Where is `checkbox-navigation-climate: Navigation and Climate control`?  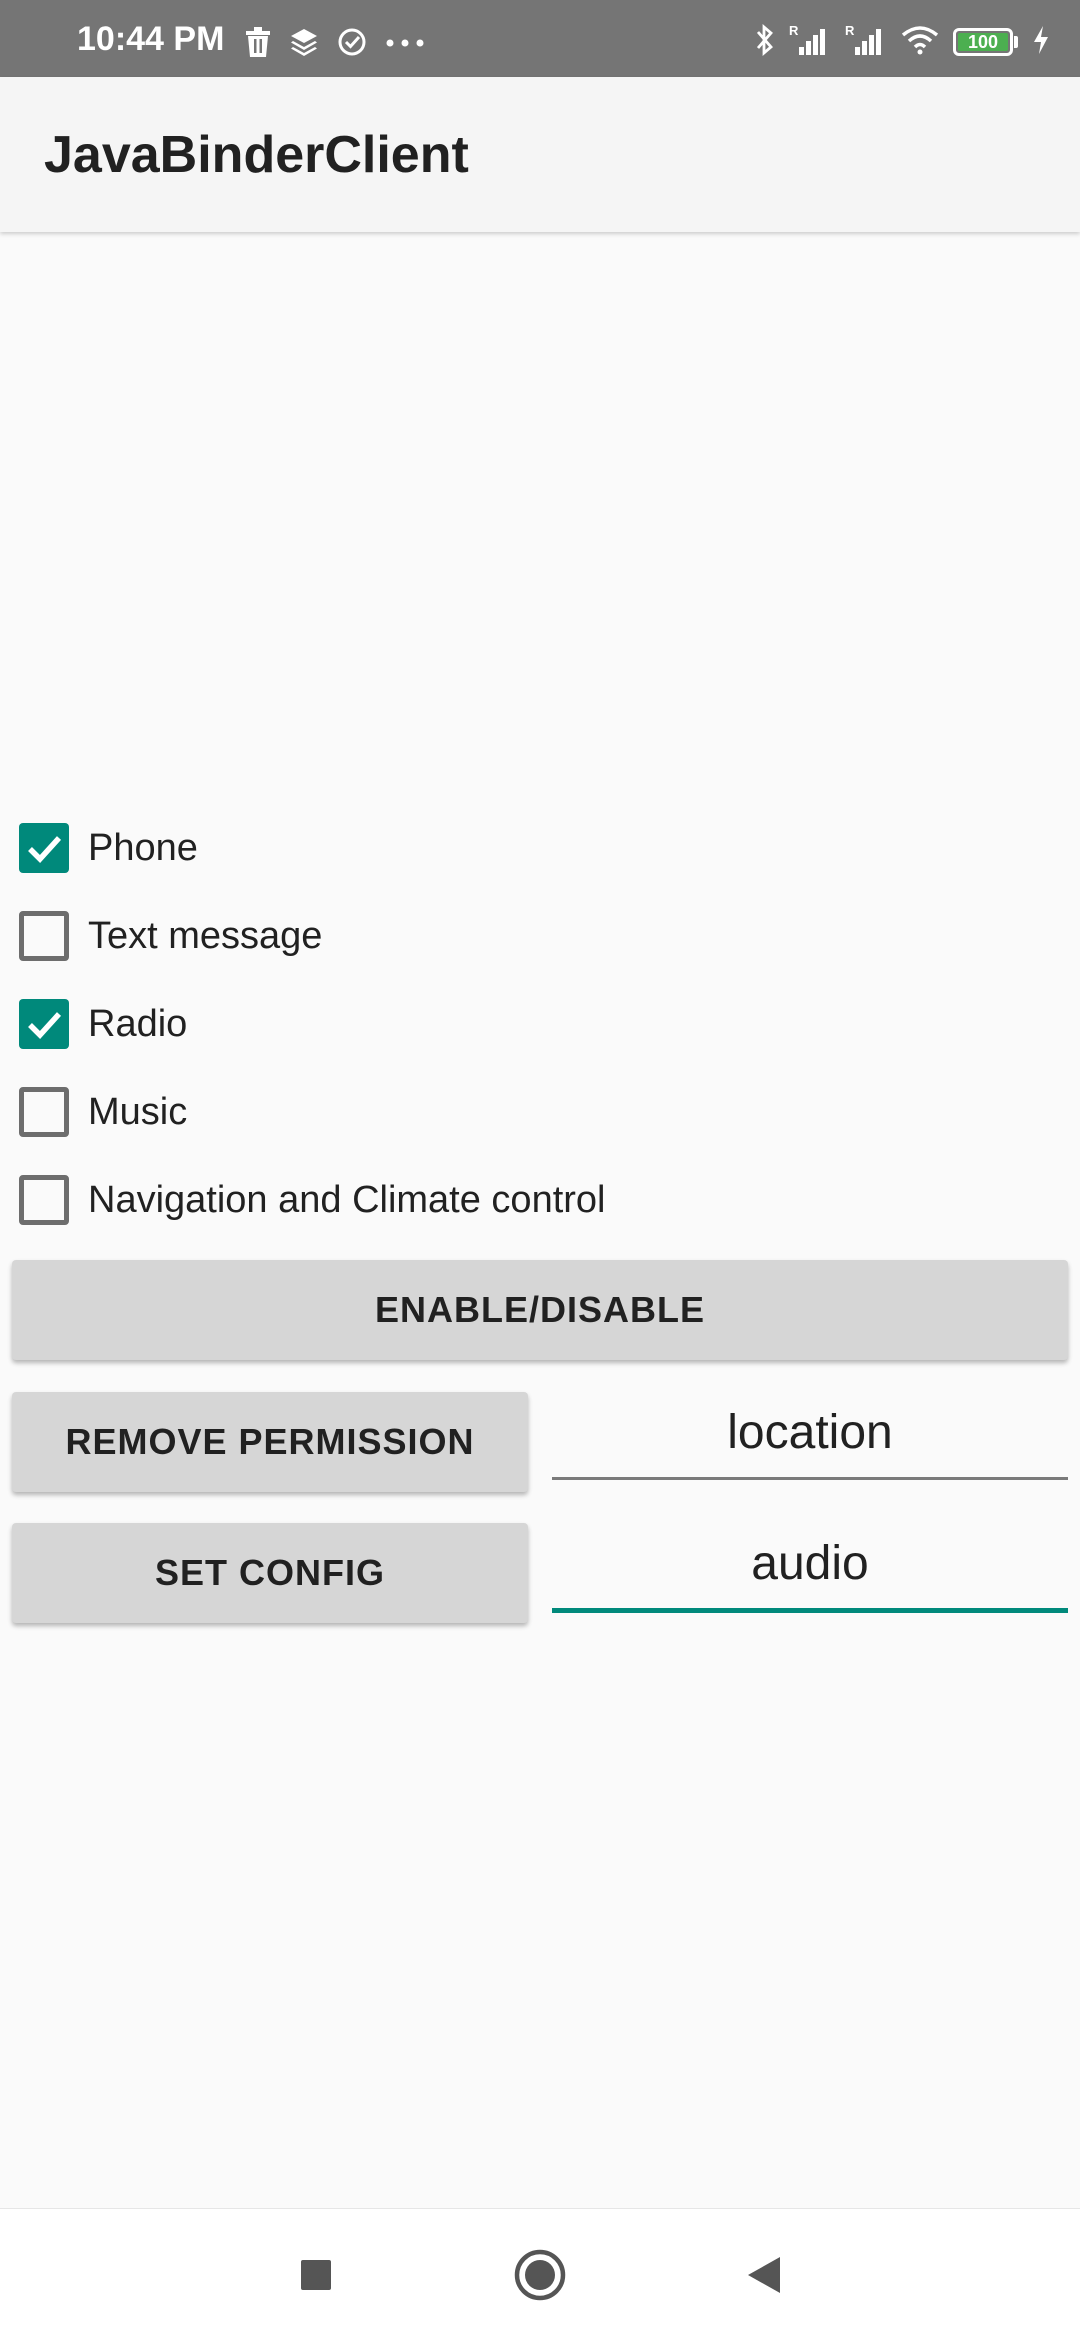
checkbox-navigation-climate: Navigation and Climate control is located at coordinates (540, 1200).